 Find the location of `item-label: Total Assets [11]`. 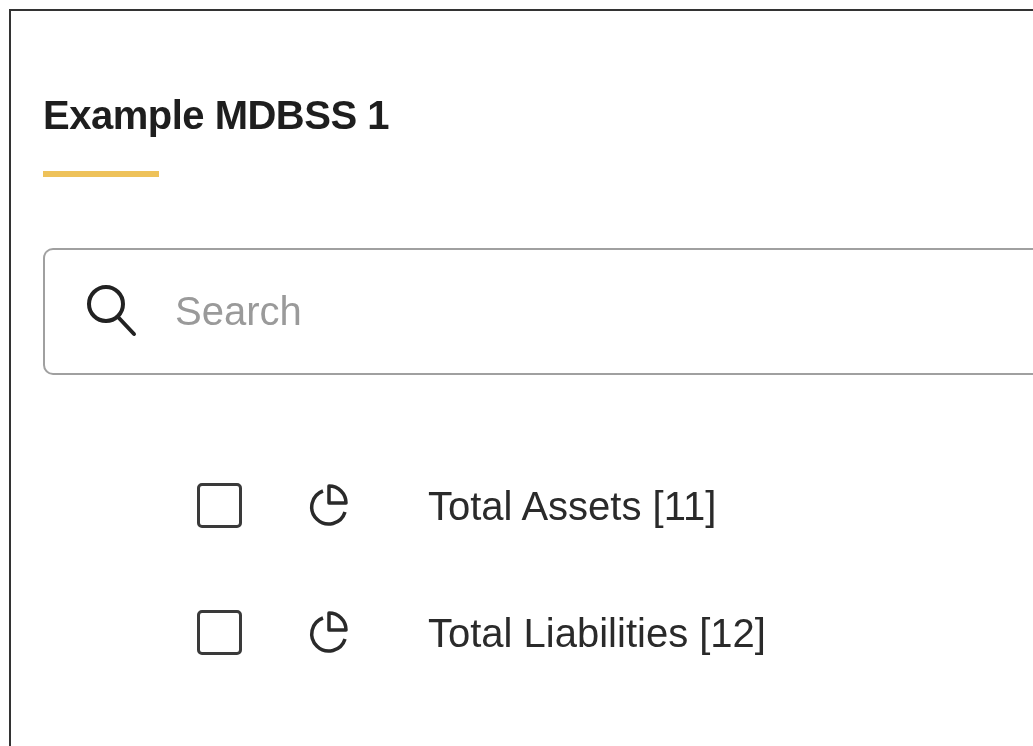

item-label: Total Assets [11] is located at coordinates (572, 506).